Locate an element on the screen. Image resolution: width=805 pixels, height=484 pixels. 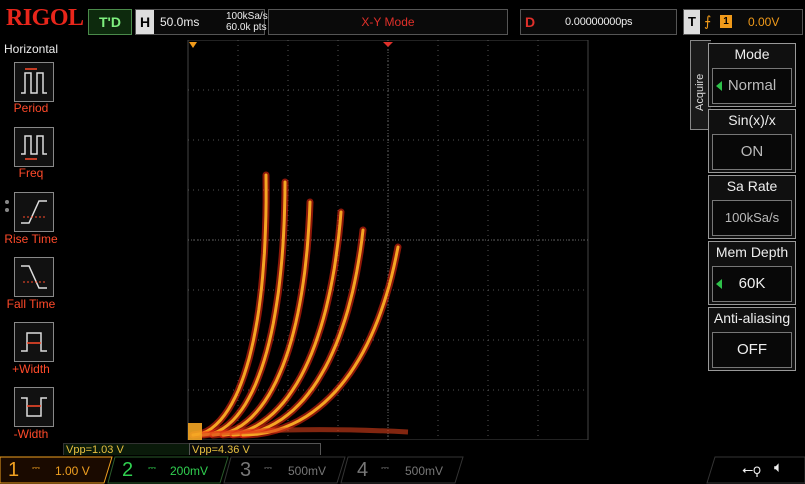
delay-box: D 0.00000000ps is located at coordinates (598, 22).